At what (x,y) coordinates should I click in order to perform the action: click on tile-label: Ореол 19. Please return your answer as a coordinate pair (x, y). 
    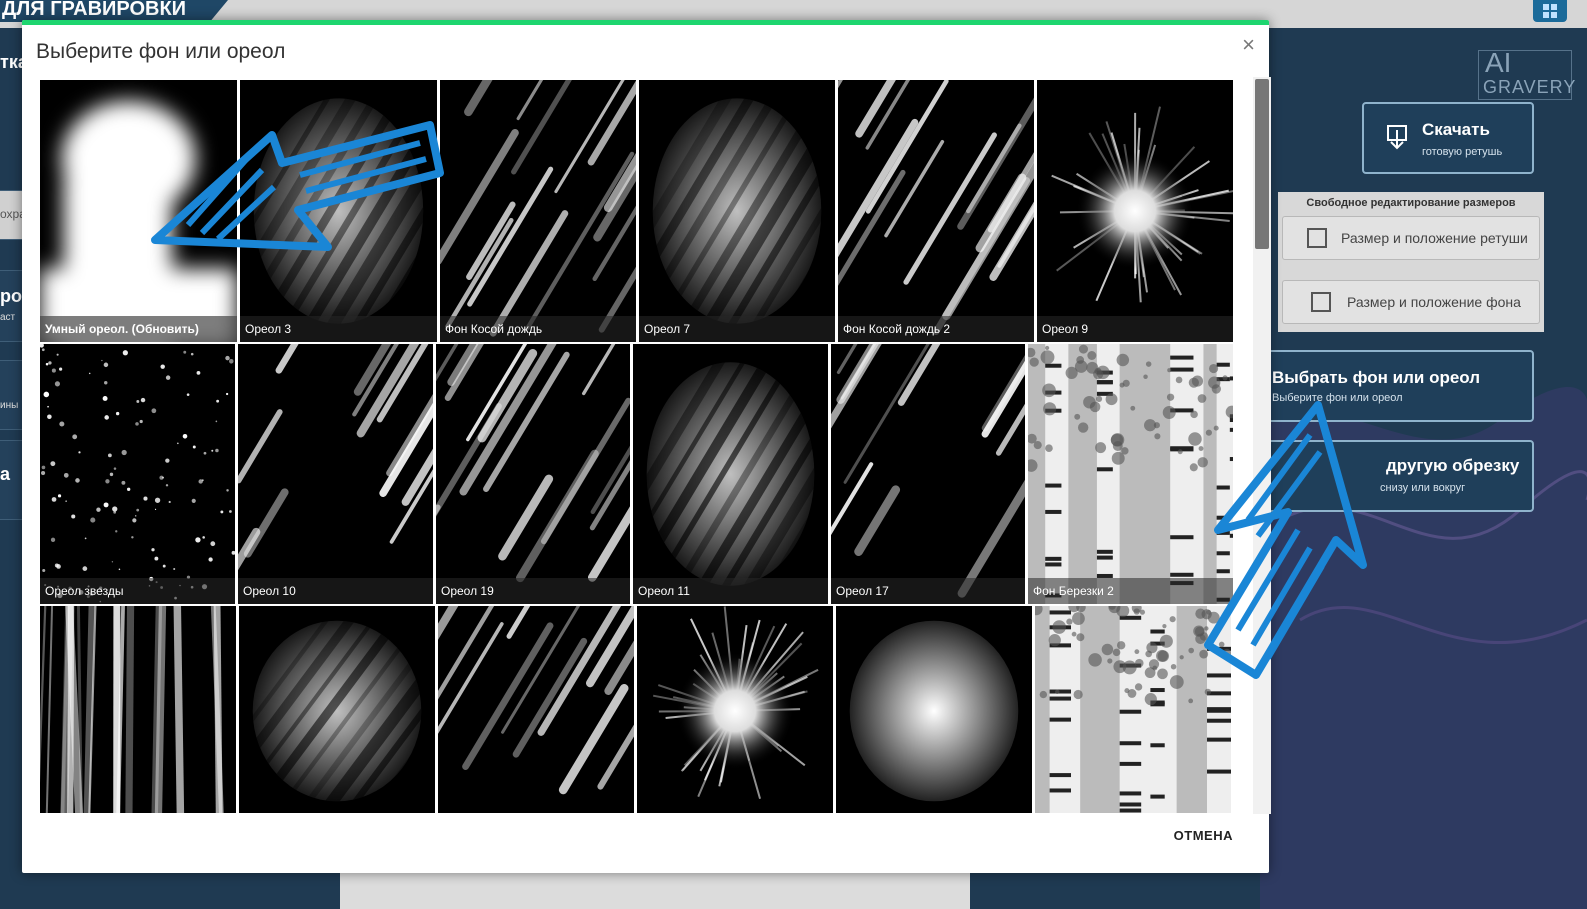
    Looking at the image, I should click on (533, 591).